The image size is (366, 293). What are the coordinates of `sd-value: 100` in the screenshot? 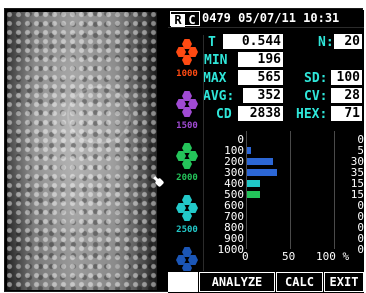 It's located at (346, 77).